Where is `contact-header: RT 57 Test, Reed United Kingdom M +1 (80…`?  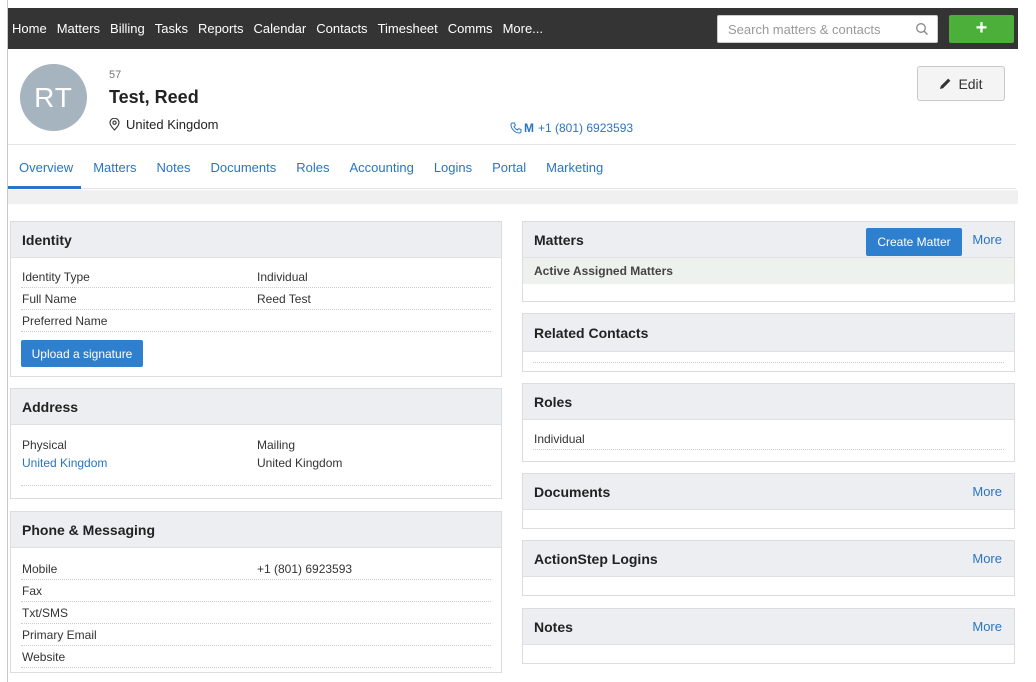
contact-header: RT 57 Test, Reed United Kingdom M +1 (80… is located at coordinates (512, 99).